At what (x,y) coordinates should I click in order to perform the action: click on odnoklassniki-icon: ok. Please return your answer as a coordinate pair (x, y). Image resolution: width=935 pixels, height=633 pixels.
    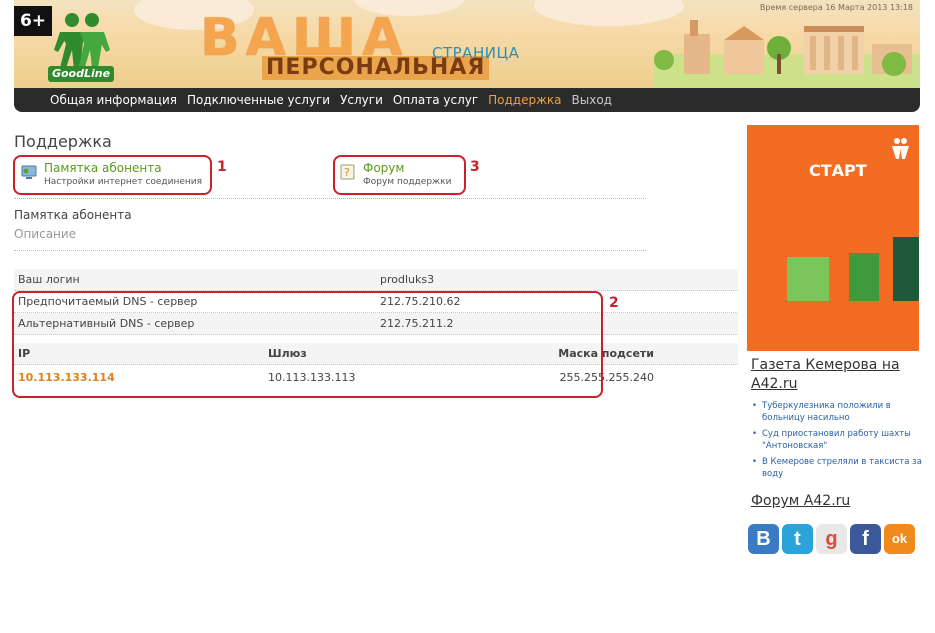
    Looking at the image, I should click on (899, 539).